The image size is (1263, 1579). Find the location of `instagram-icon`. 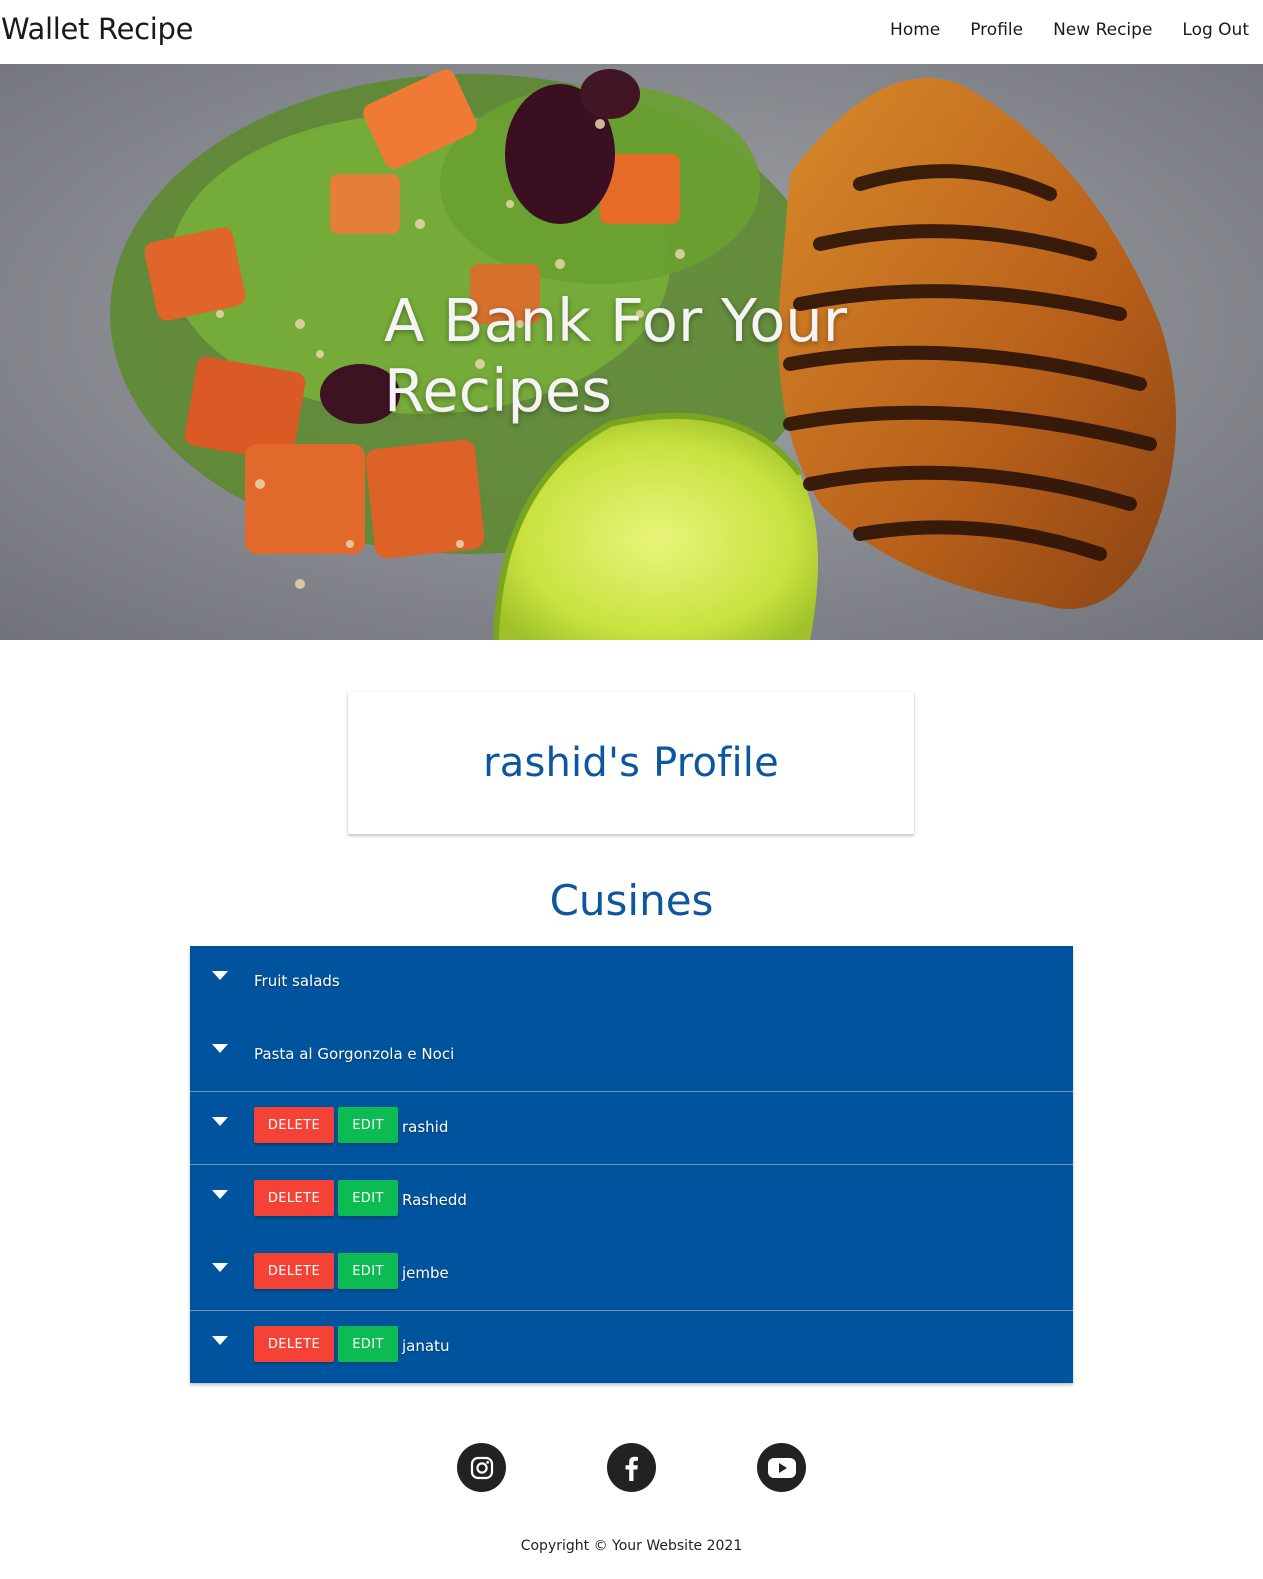

instagram-icon is located at coordinates (481, 1467).